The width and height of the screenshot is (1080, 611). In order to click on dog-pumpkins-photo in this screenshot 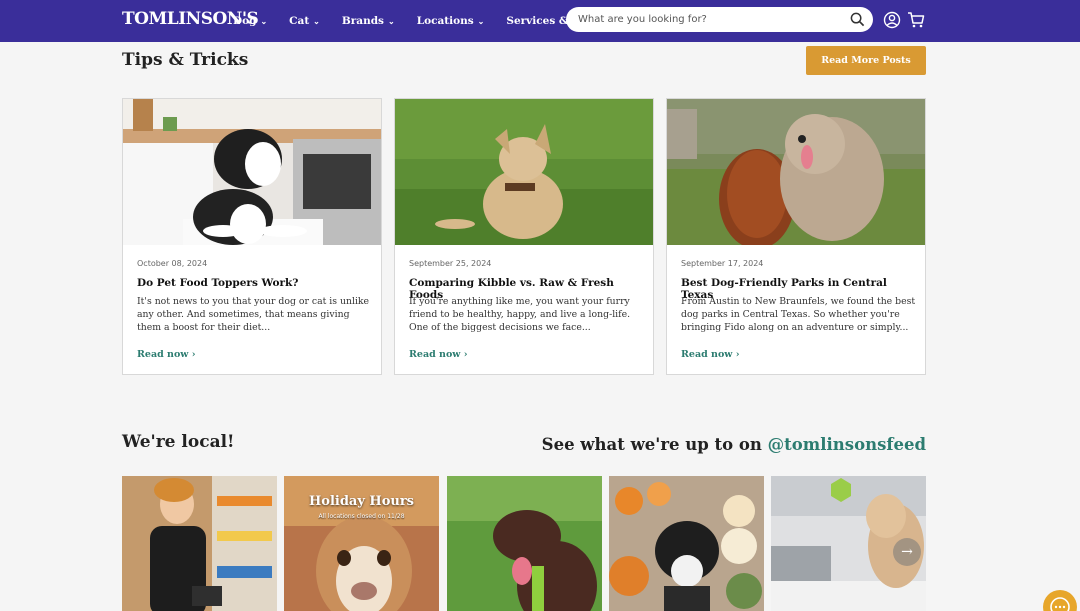, I will do `click(686, 543)`.